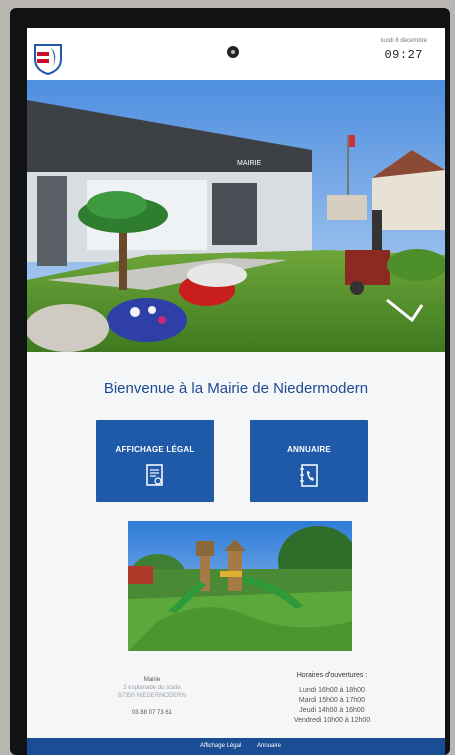  I want to click on opening-hours-title: Horaires d'ouvertures :, so click(332, 675).